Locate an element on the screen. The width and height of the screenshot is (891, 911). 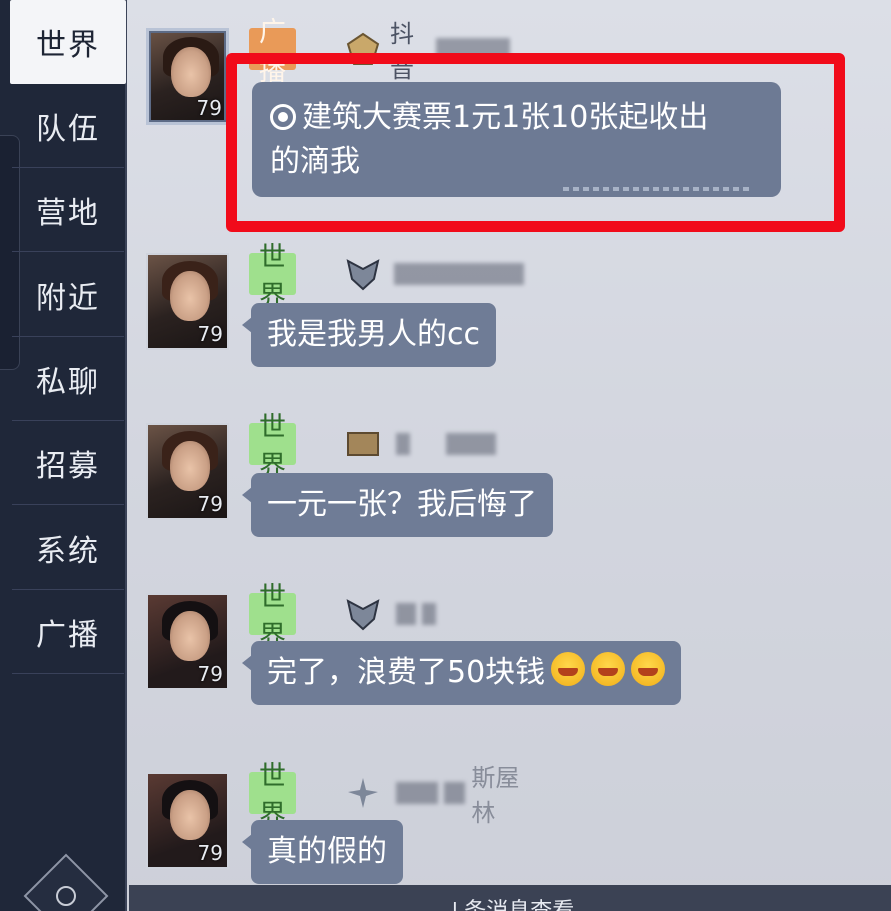
message-bubble: 完了，浪费了50块钱 is located at coordinates (461, 673).